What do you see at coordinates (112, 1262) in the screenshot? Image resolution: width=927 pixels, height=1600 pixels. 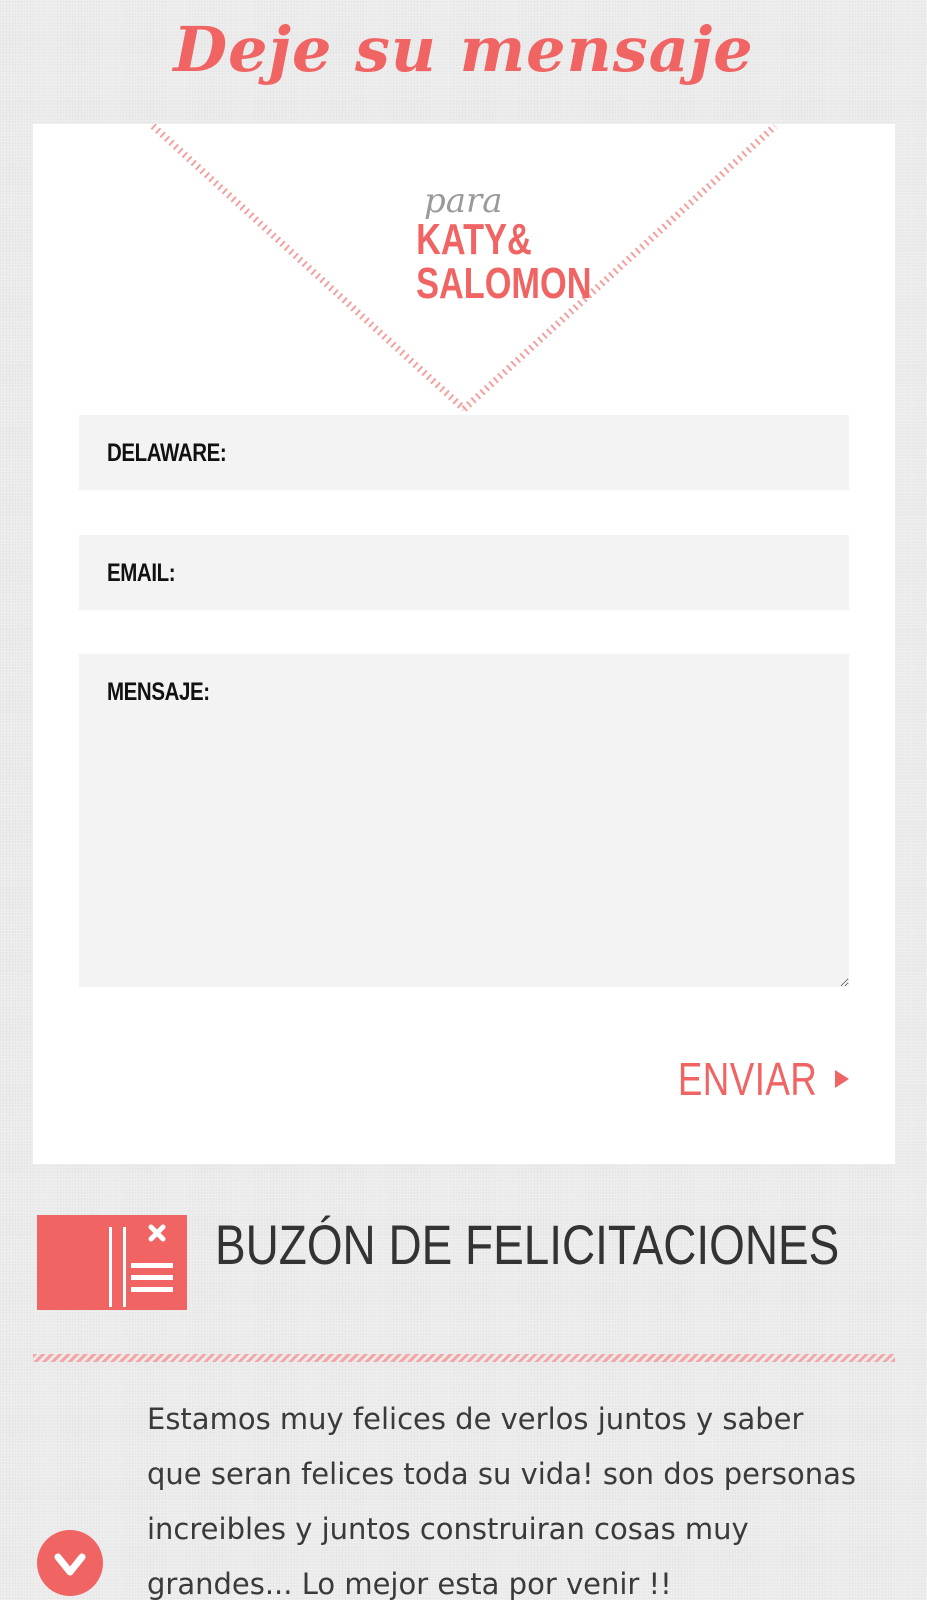 I see `mailbox-icon` at bounding box center [112, 1262].